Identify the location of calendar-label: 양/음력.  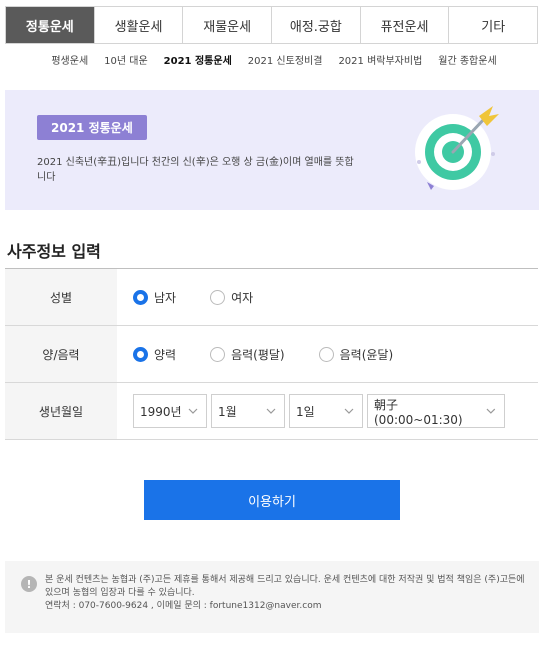
(61, 354).